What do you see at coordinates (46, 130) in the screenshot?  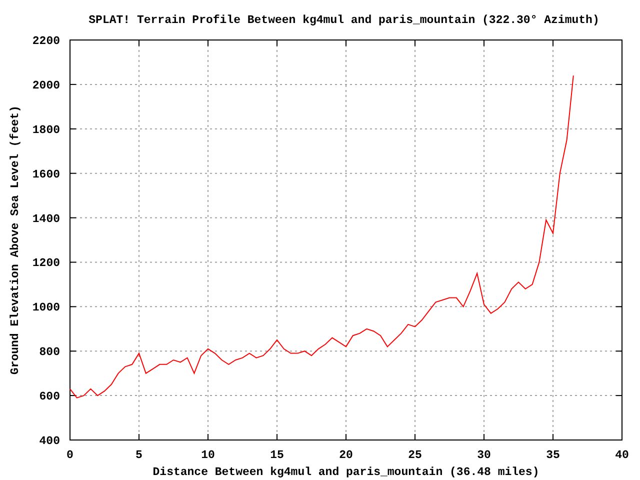 I see `y-tick-label: 1800` at bounding box center [46, 130].